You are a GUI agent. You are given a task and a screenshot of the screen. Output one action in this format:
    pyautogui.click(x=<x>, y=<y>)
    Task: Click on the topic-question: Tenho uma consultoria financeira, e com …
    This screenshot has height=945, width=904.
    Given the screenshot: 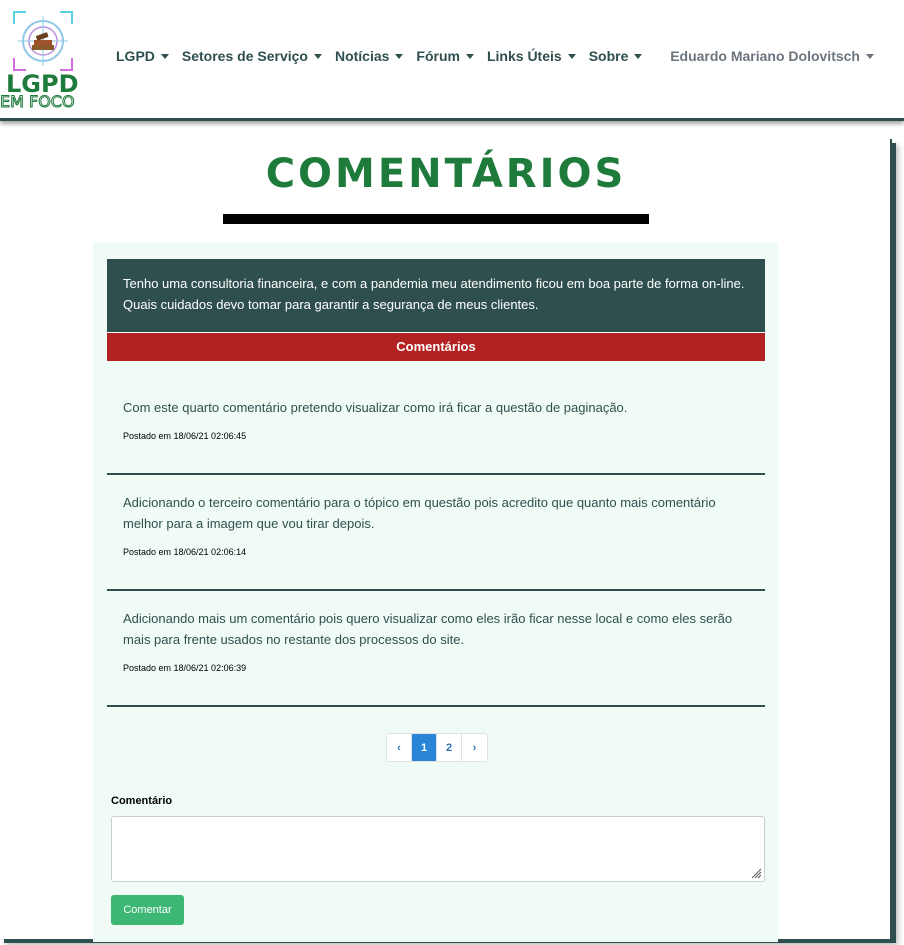 What is the action you would take?
    pyautogui.click(x=436, y=295)
    